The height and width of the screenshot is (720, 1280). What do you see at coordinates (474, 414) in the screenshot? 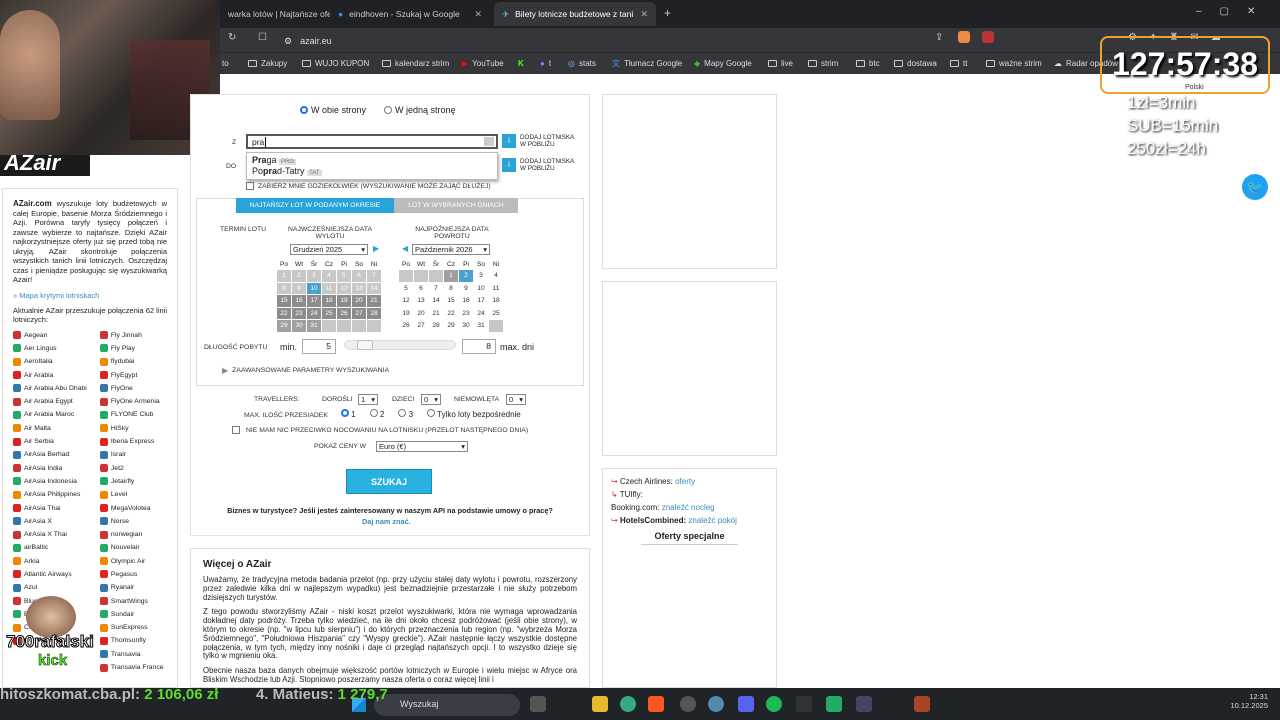
I see `direct-only-radio: Tylko loty bezpośrednie` at bounding box center [474, 414].